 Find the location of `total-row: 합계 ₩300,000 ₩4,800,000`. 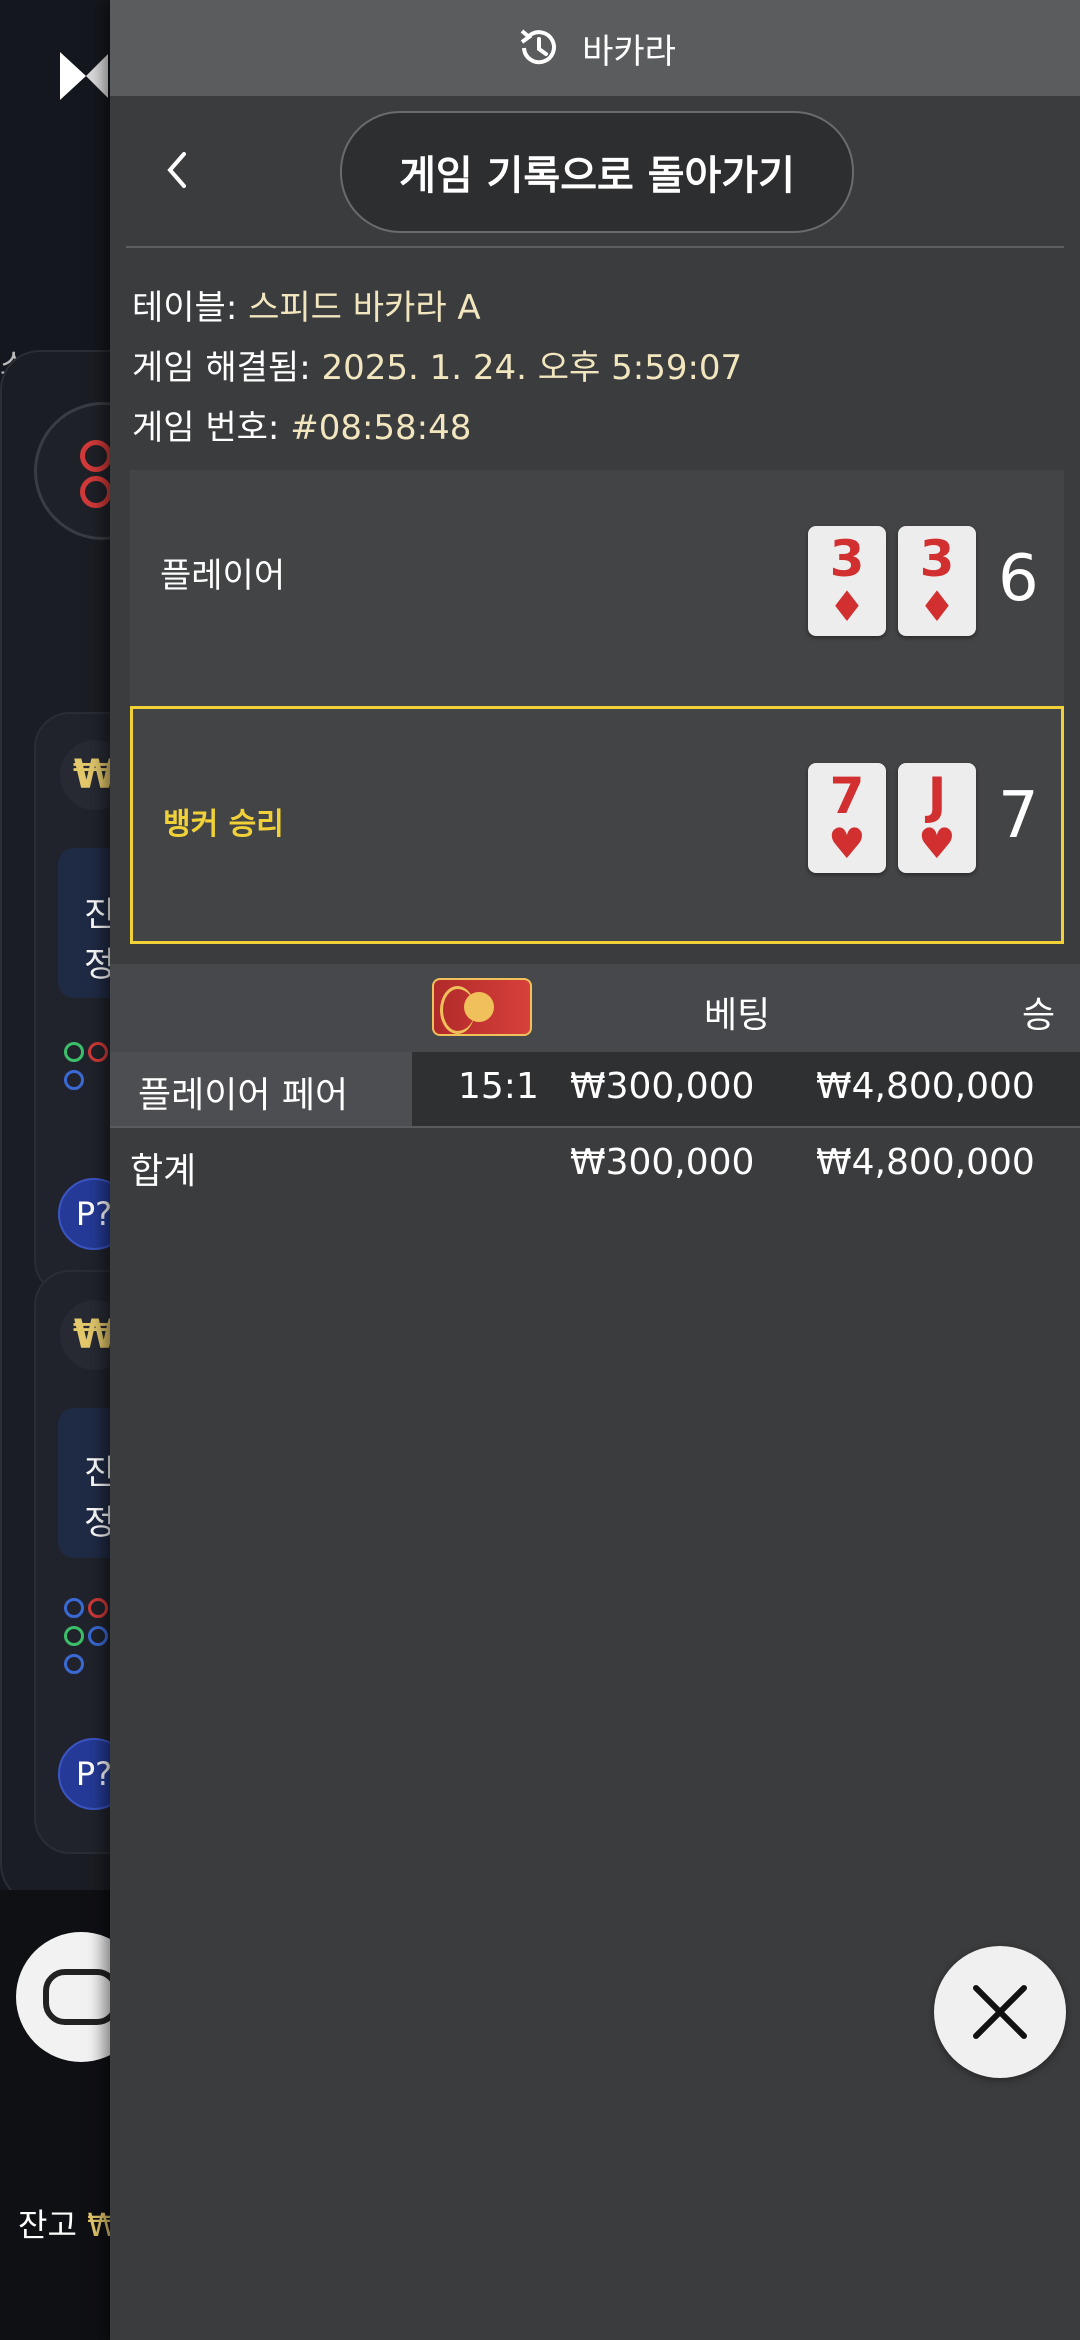

total-row: 합계 ₩300,000 ₩4,800,000 is located at coordinates (595, 1165).